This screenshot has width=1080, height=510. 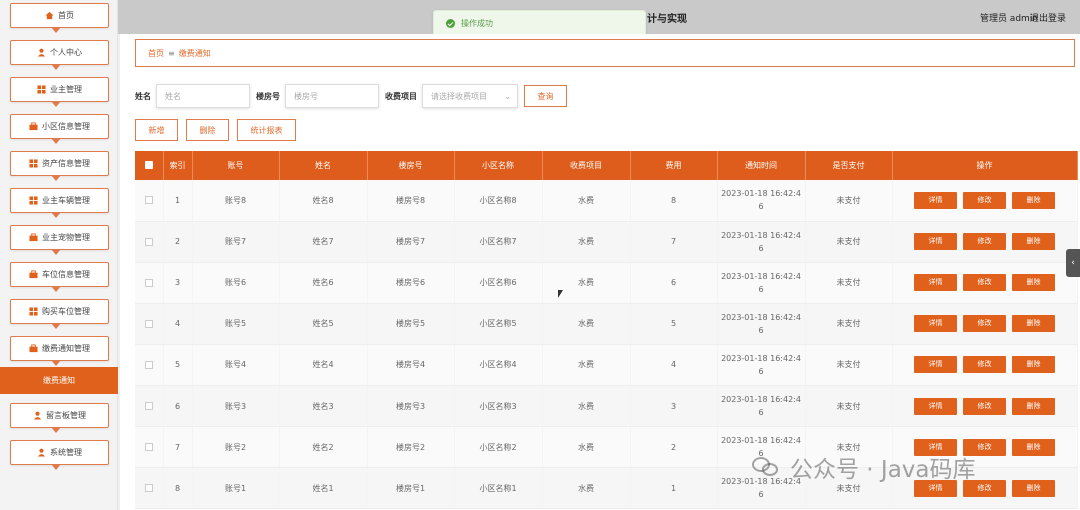 I want to click on sidebar-item-8: 车位信息管理, so click(x=59, y=277).